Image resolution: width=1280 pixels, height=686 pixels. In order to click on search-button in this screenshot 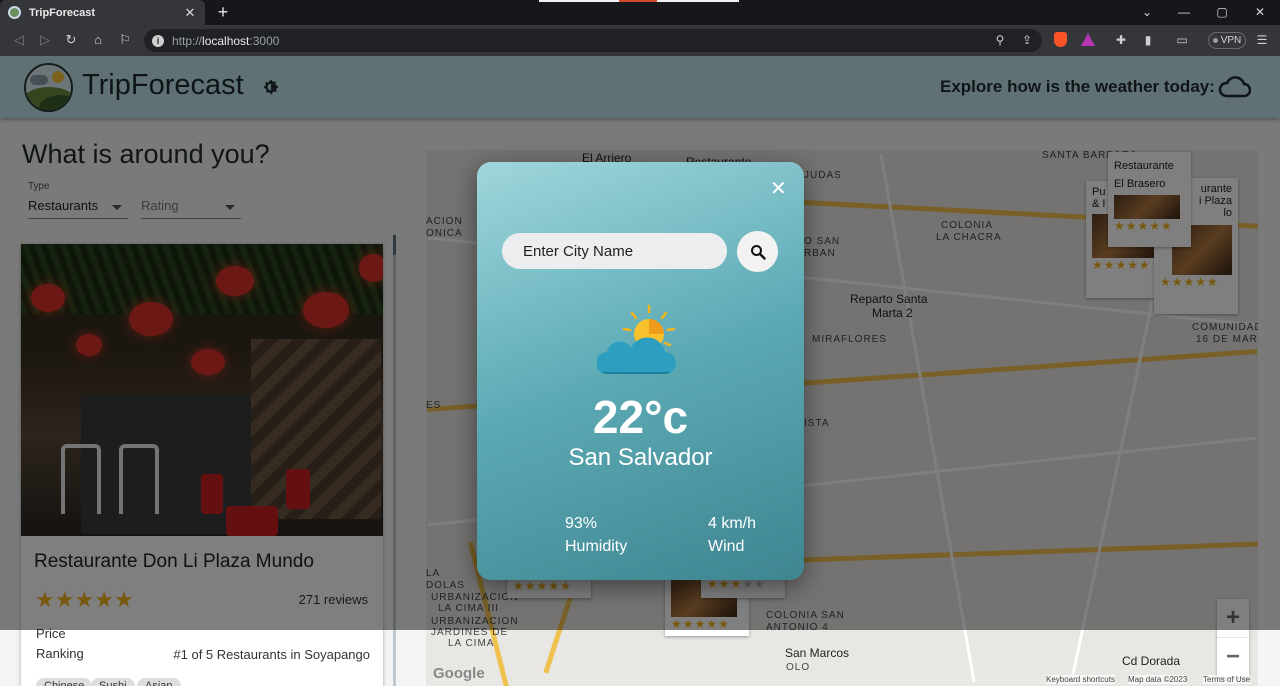, I will do `click(757, 251)`.